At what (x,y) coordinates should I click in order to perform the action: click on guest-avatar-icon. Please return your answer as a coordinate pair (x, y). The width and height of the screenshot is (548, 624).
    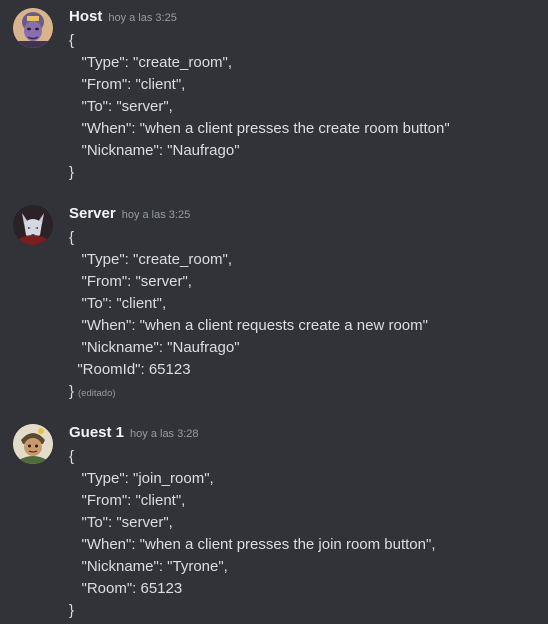
    Looking at the image, I should click on (33, 444).